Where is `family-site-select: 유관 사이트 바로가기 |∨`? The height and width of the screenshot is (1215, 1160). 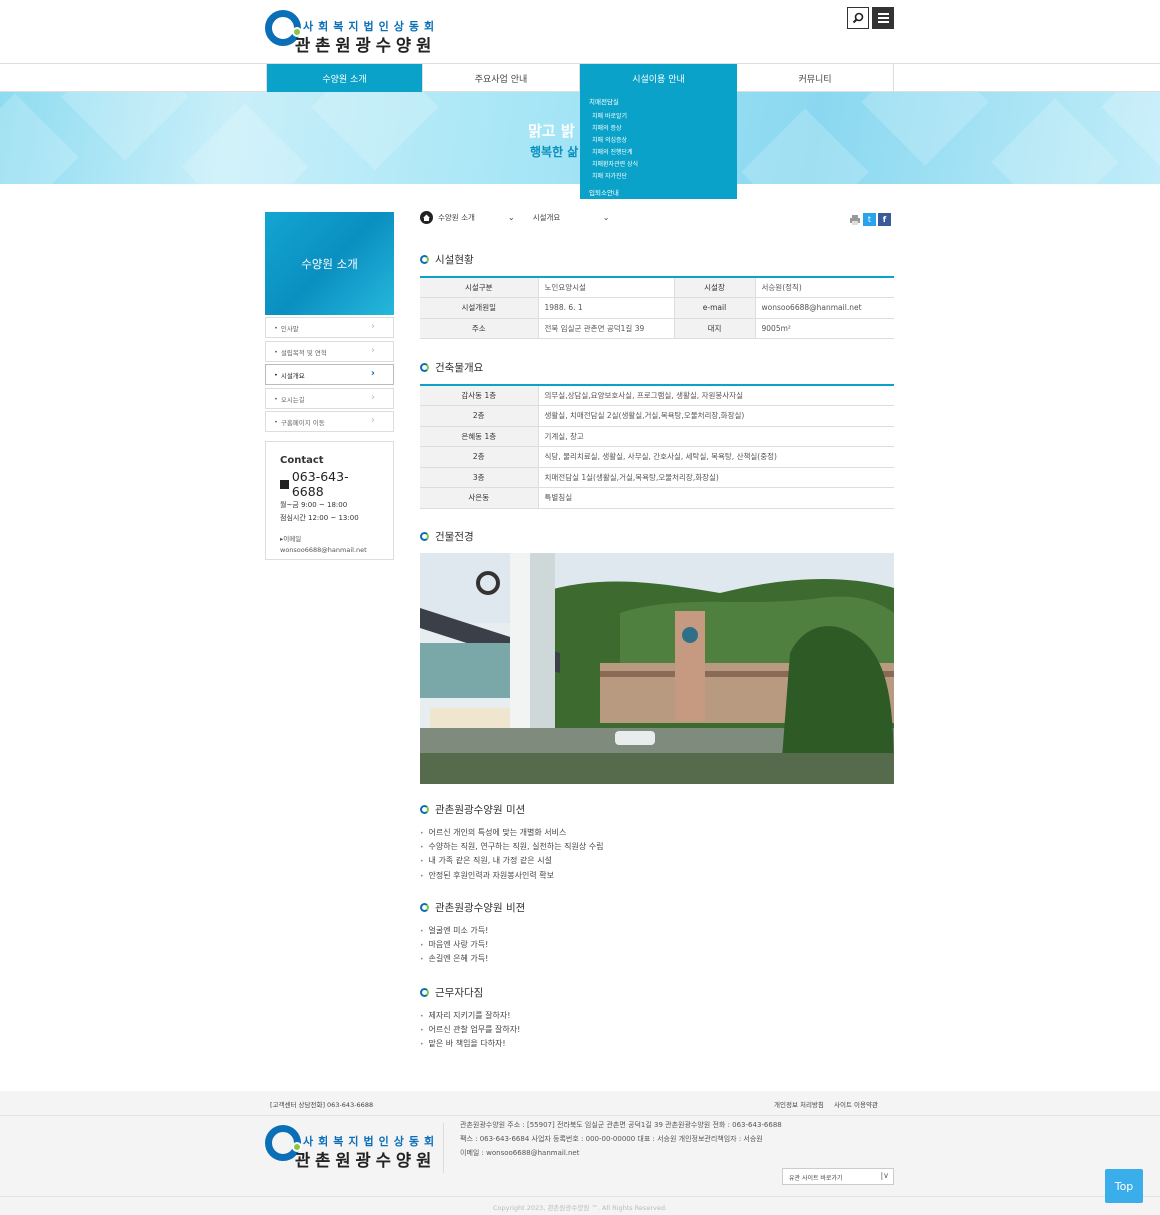 family-site-select: 유관 사이트 바로가기 |∨ is located at coordinates (838, 1176).